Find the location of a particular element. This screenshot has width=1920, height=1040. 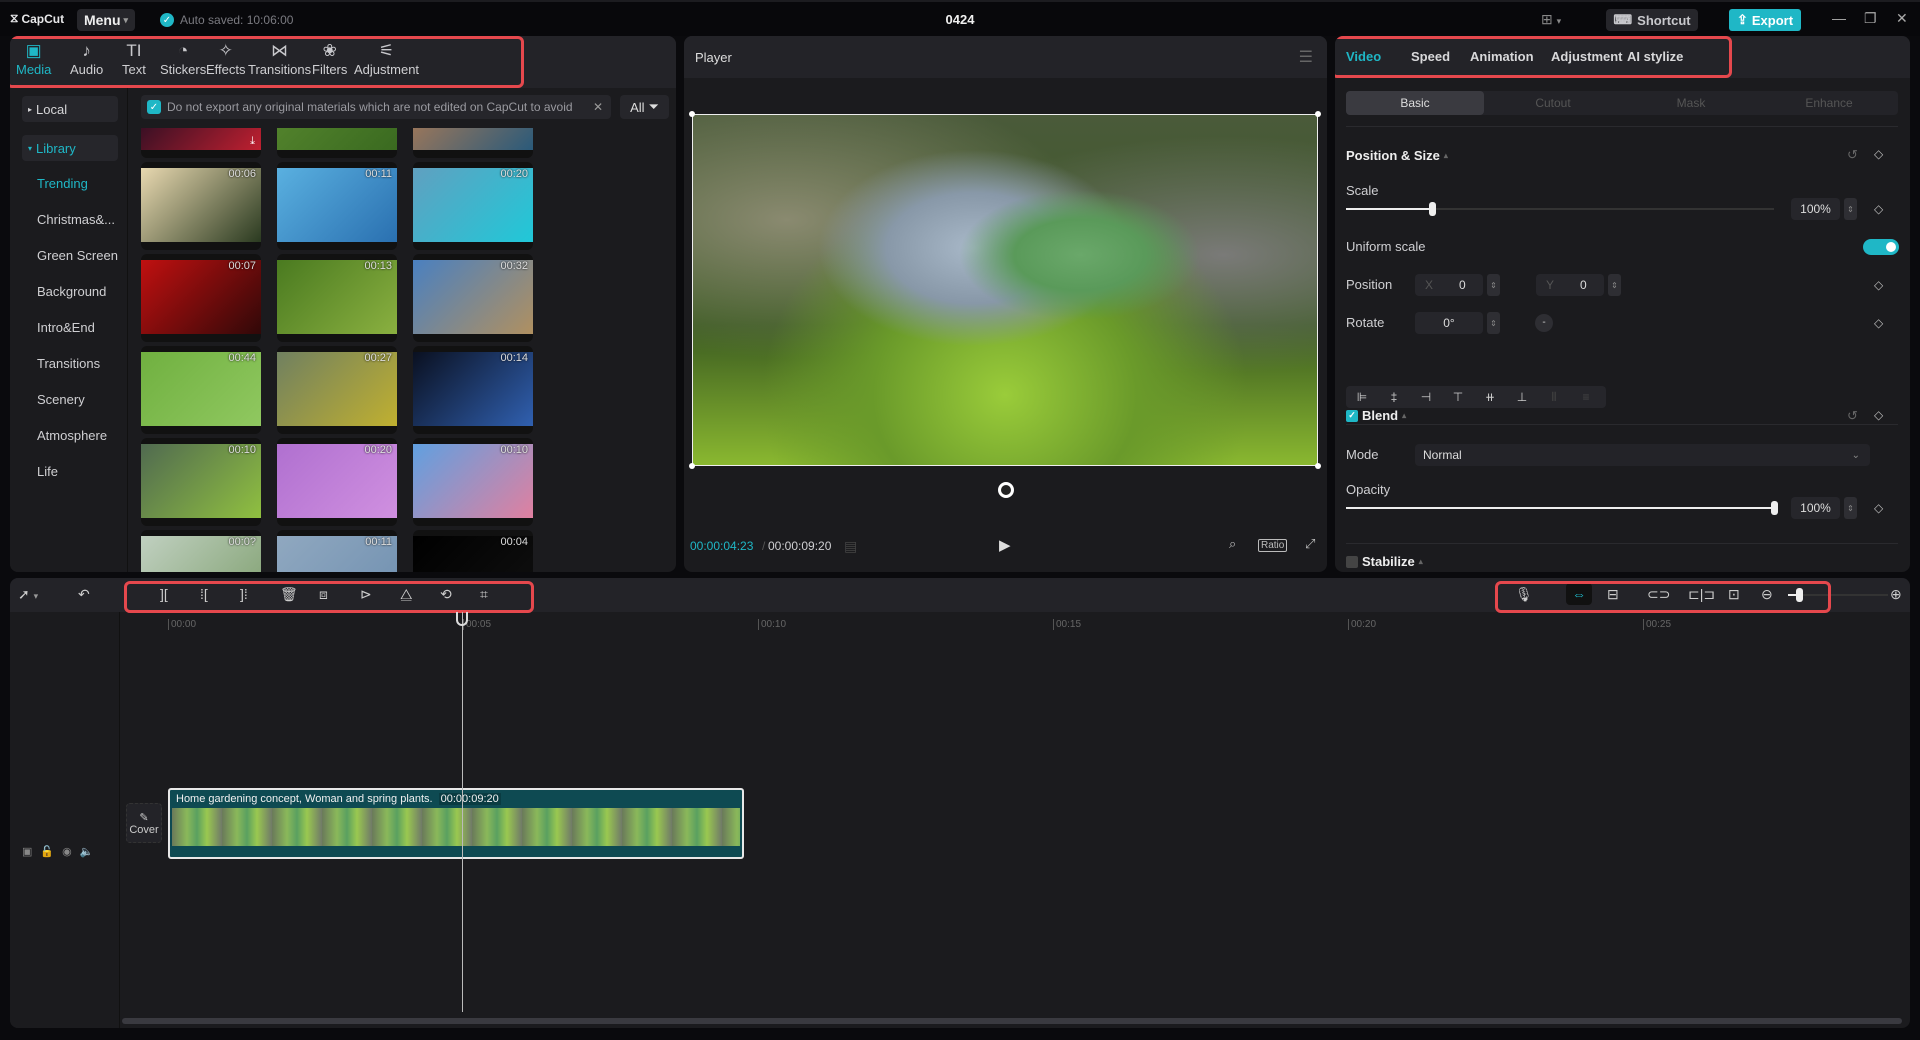

playhead-handle is located at coordinates (462, 619).